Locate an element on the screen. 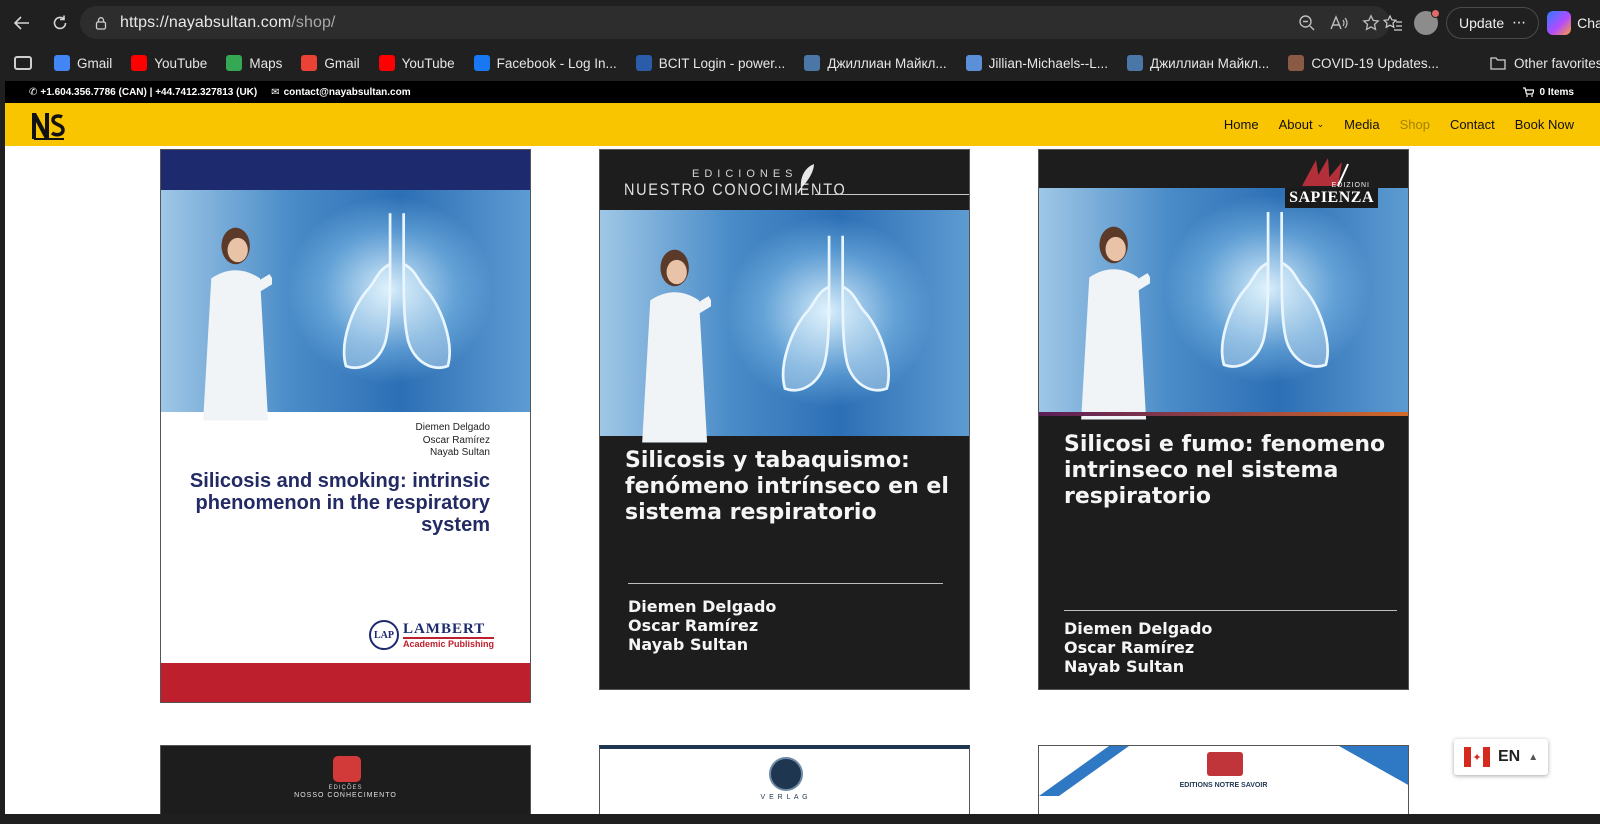 The image size is (1600, 824). nav-item-book-now: Book Now is located at coordinates (1544, 124).